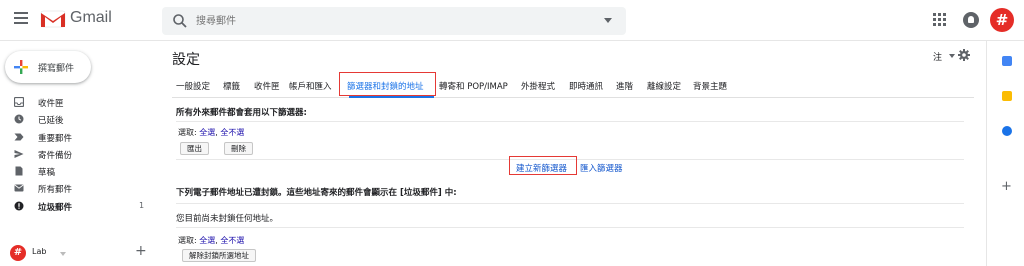 Image resolution: width=1024 pixels, height=266 pixels. I want to click on lab-avatar: #, so click(18, 253).